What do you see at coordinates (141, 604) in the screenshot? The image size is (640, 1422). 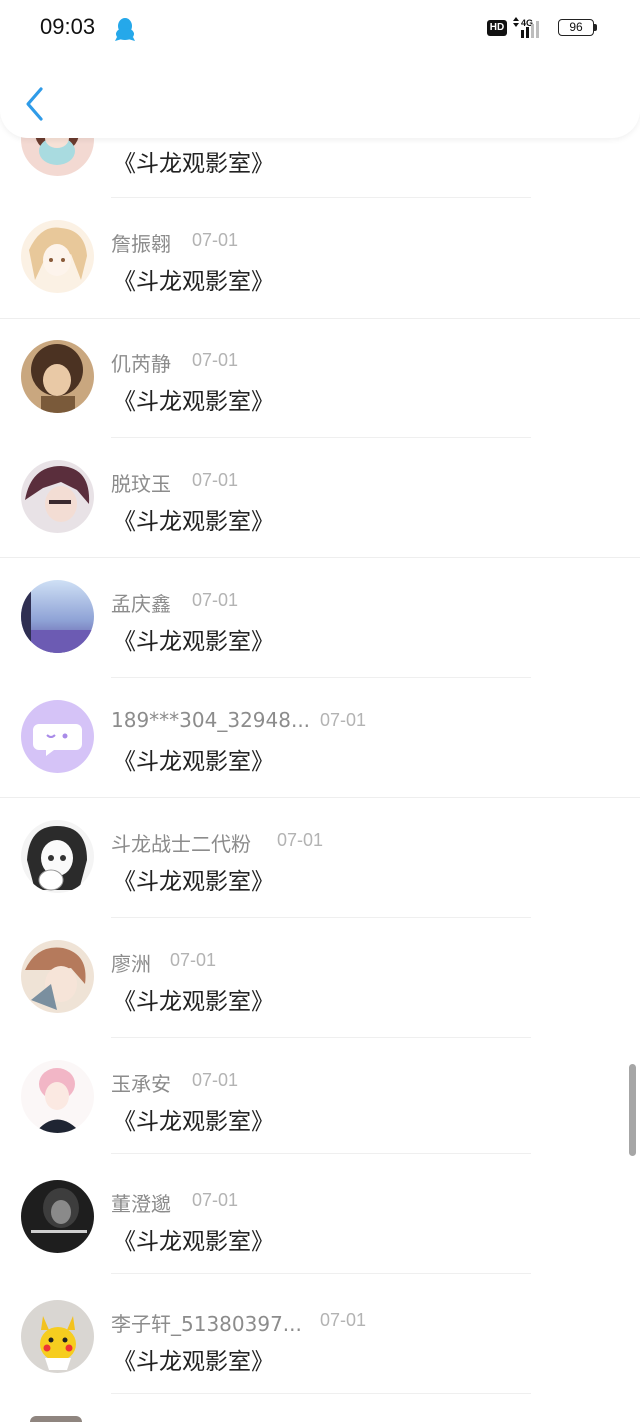 I see `contact-name: 孟庆鑫` at bounding box center [141, 604].